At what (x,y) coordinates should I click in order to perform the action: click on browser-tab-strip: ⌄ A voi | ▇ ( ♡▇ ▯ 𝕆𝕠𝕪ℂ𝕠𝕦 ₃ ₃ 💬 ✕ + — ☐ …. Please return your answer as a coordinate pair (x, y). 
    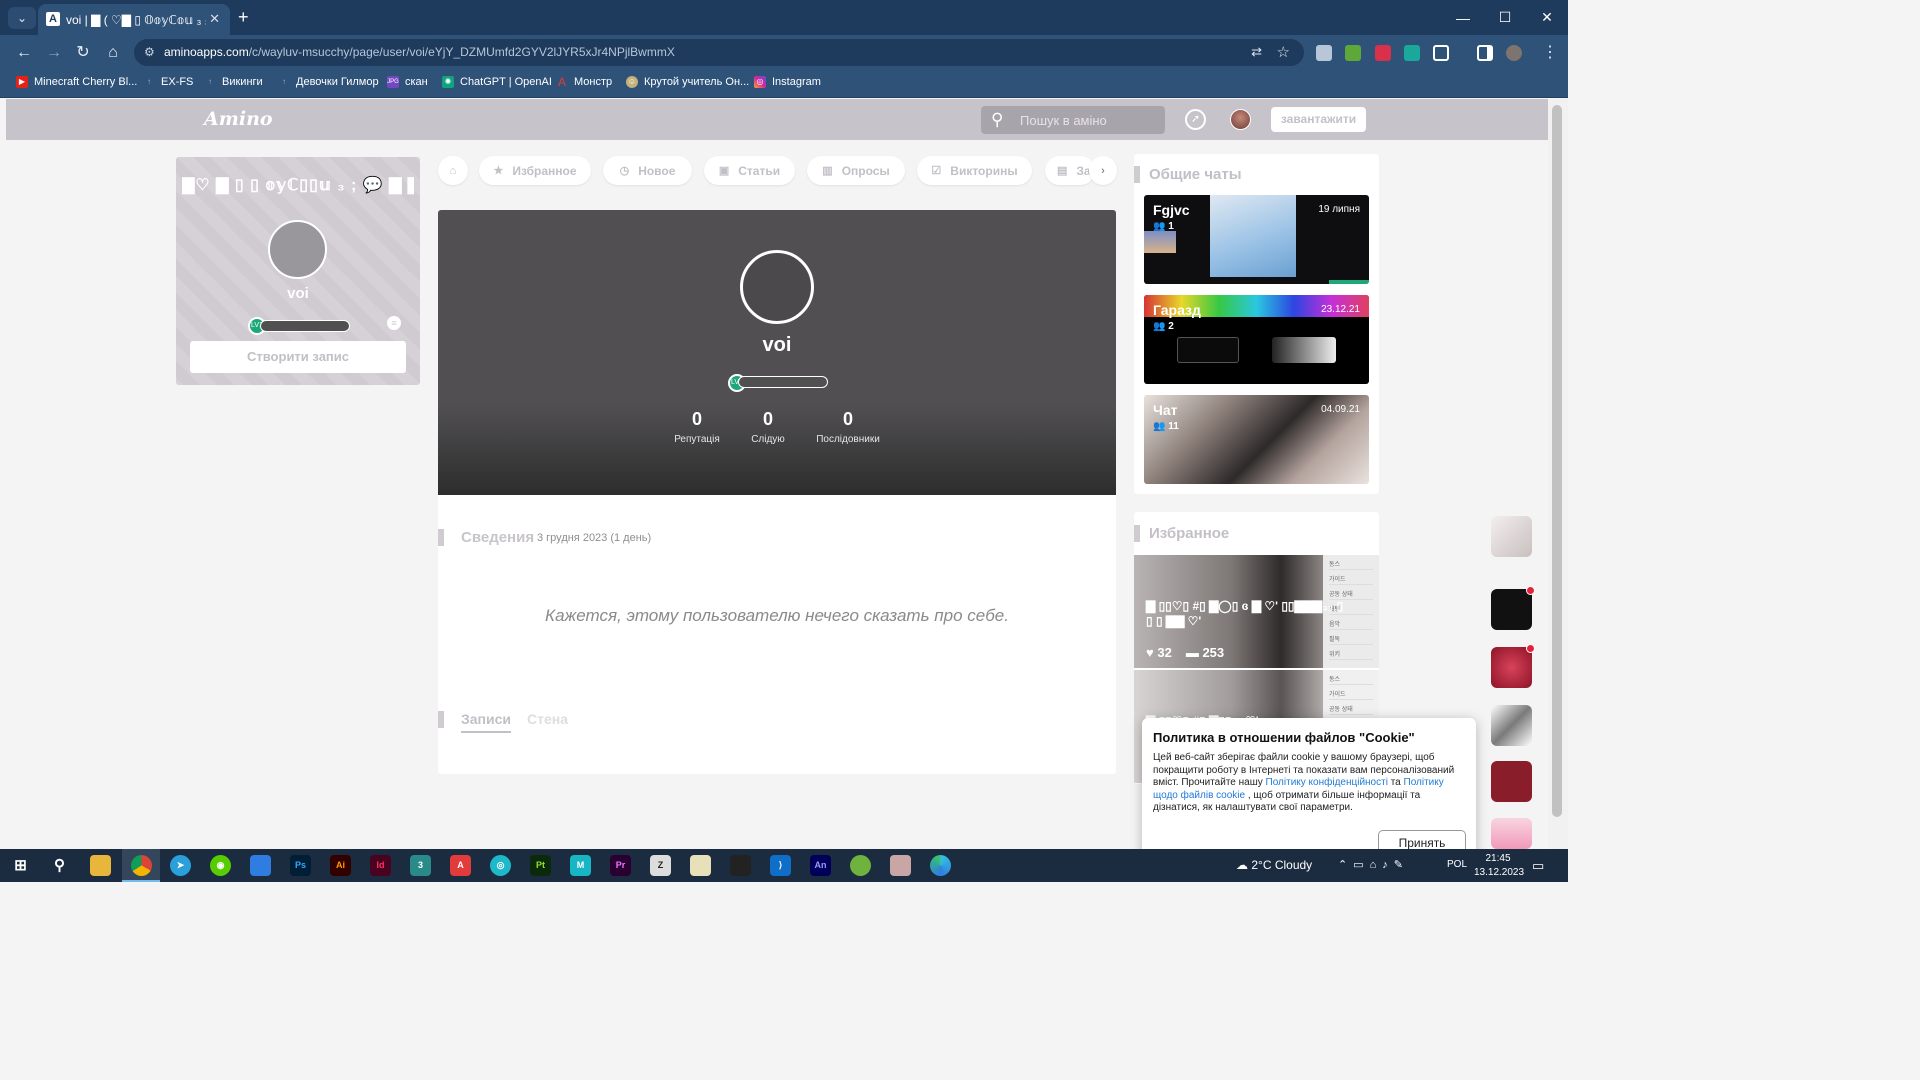
    Looking at the image, I should click on (784, 17).